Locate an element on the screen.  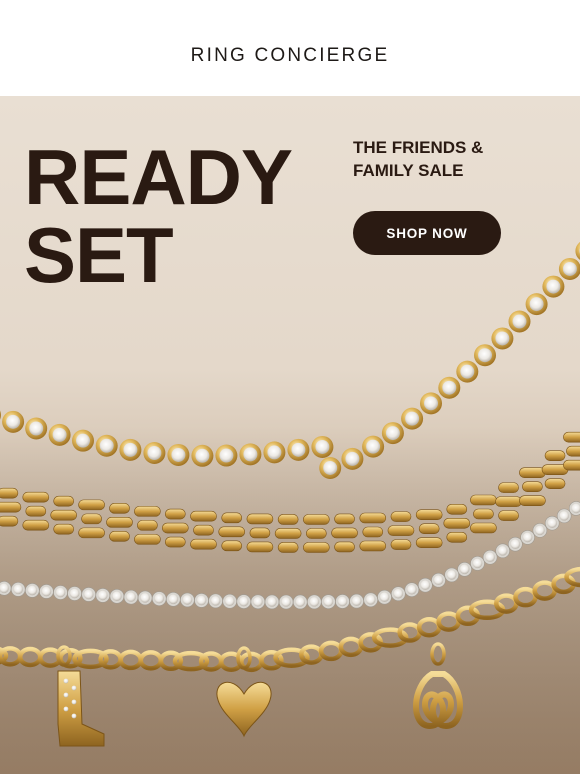
sale-line-2: FAMILY SALE is located at coordinates (408, 170).